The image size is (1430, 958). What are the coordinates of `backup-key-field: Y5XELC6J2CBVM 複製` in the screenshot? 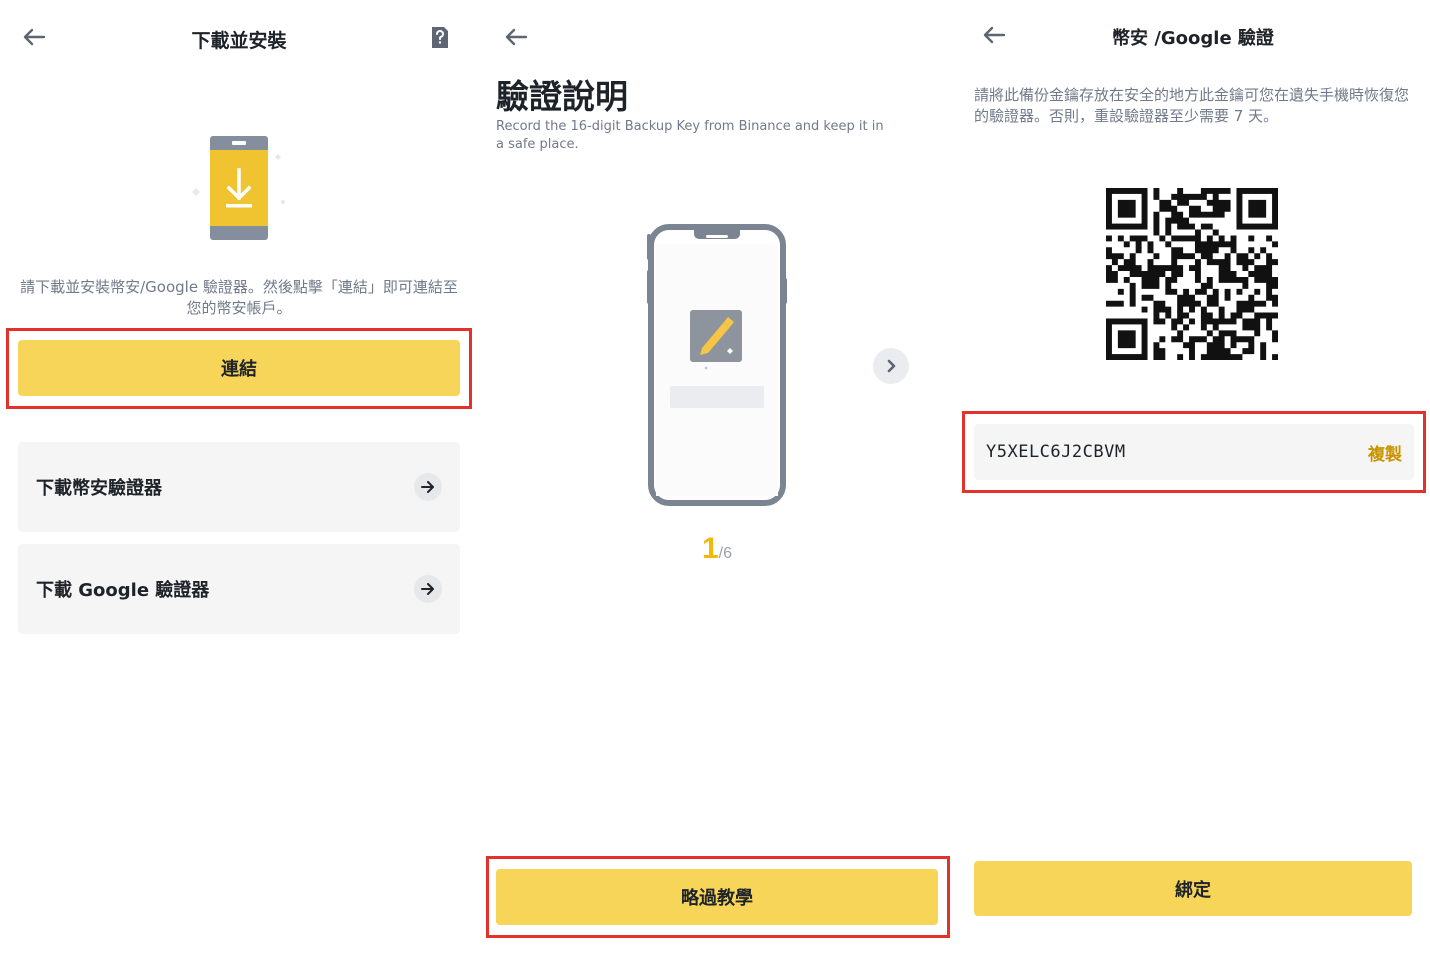 It's located at (1194, 452).